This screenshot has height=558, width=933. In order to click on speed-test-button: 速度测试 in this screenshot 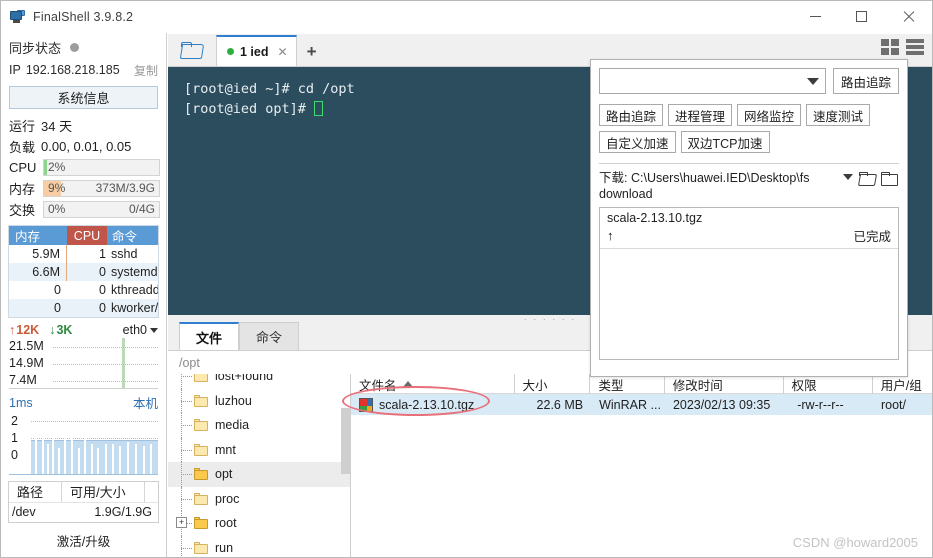, I will do `click(838, 115)`.